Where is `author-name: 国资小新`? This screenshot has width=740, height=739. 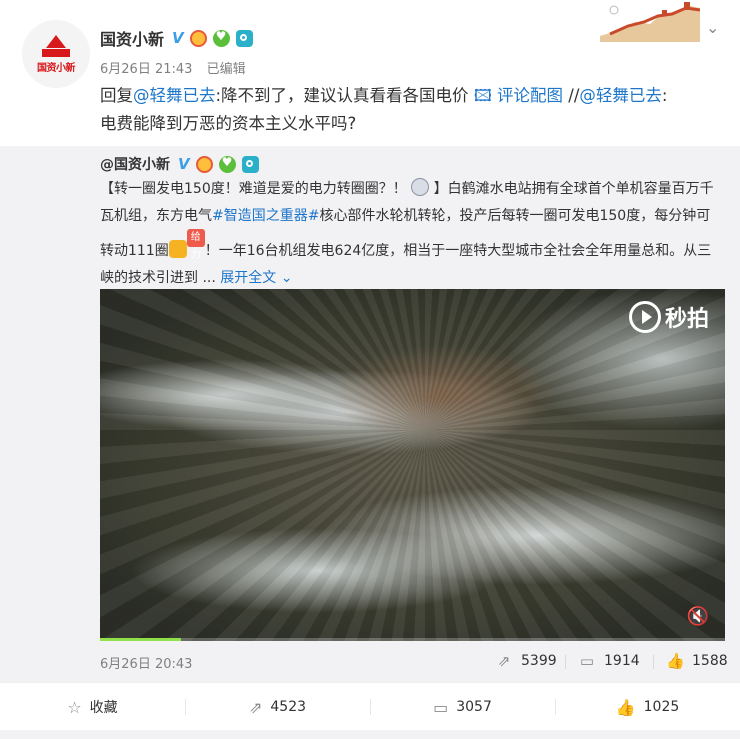 author-name: 国资小新 is located at coordinates (132, 38).